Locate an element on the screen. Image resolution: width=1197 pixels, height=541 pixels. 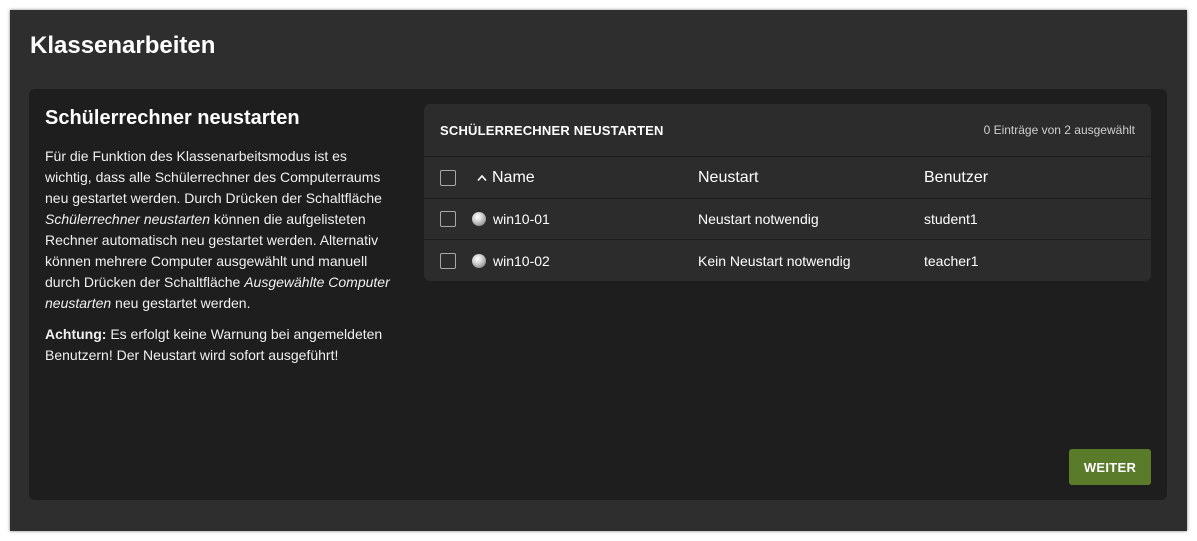
warning-label: Achtung: is located at coordinates (76, 334).